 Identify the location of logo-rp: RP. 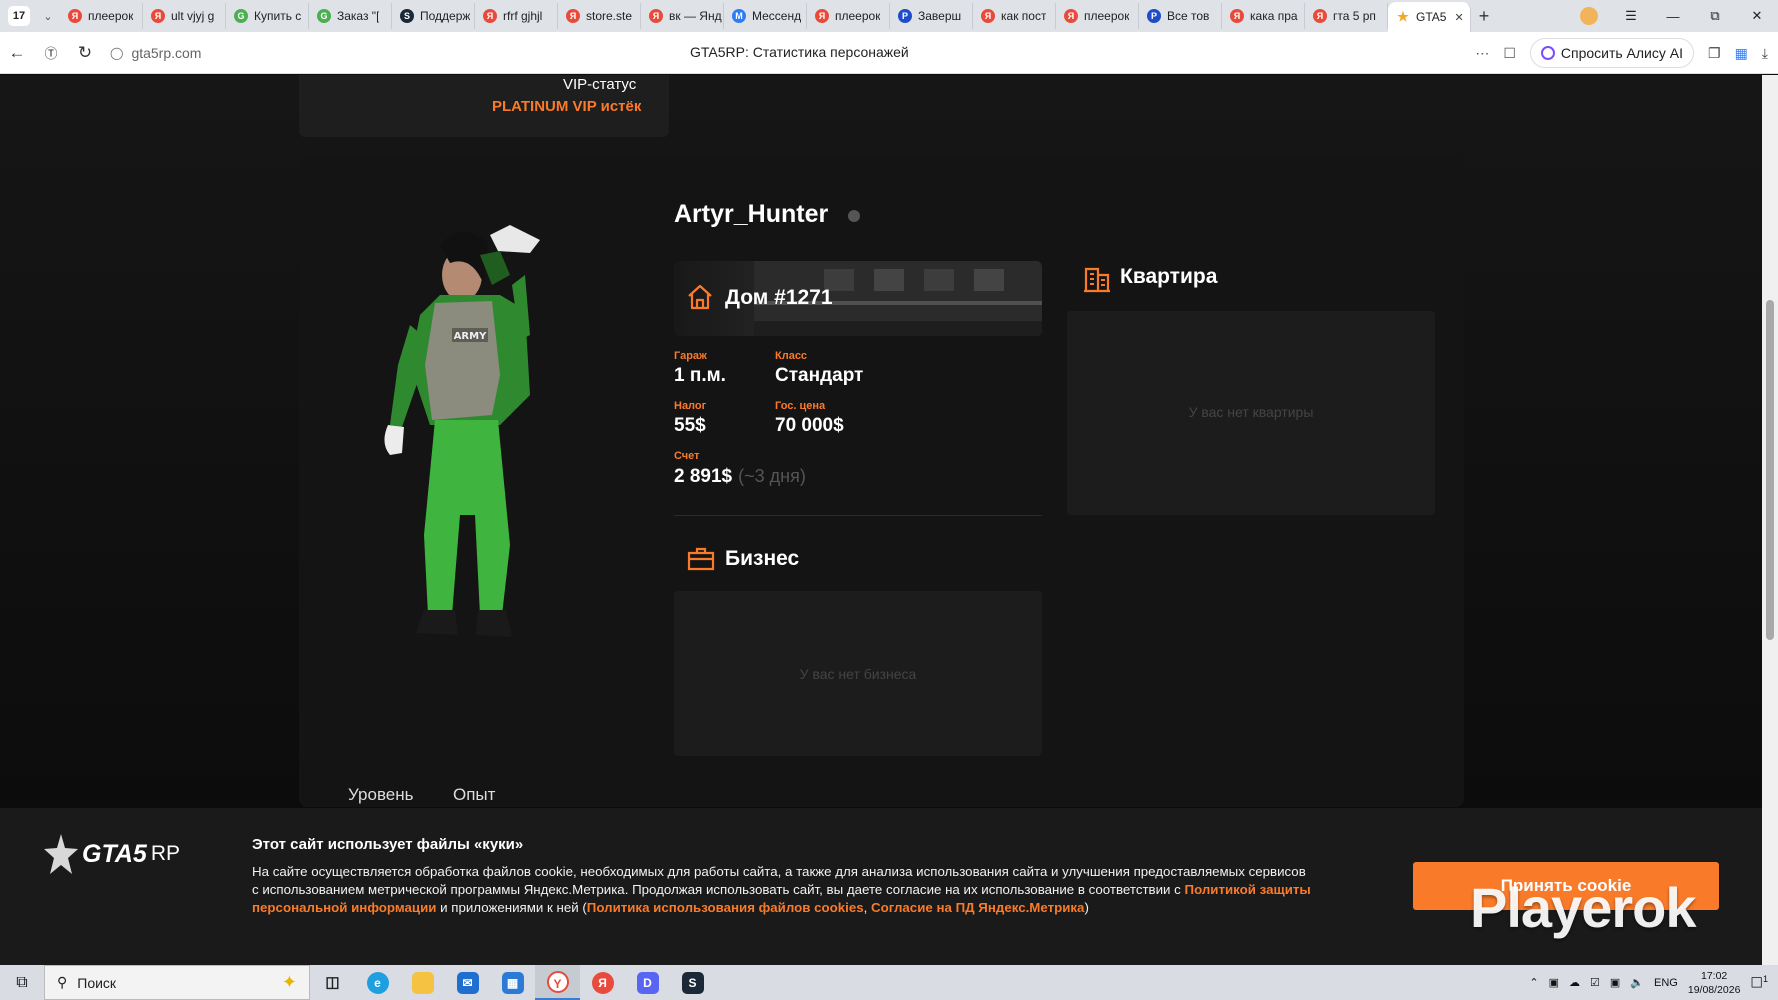
(165, 853).